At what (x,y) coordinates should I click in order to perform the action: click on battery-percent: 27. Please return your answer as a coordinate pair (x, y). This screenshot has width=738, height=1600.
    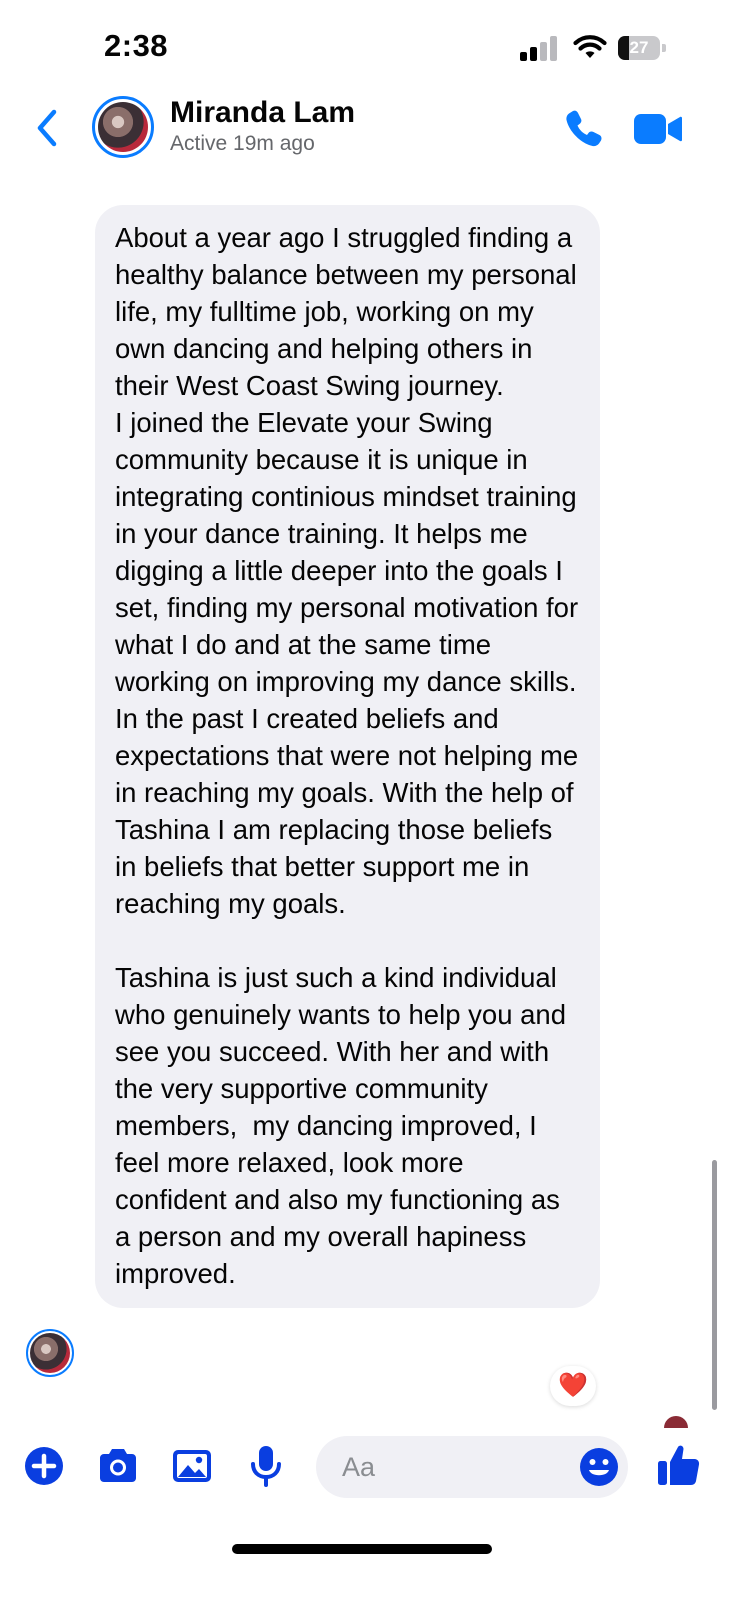
    Looking at the image, I should click on (639, 47).